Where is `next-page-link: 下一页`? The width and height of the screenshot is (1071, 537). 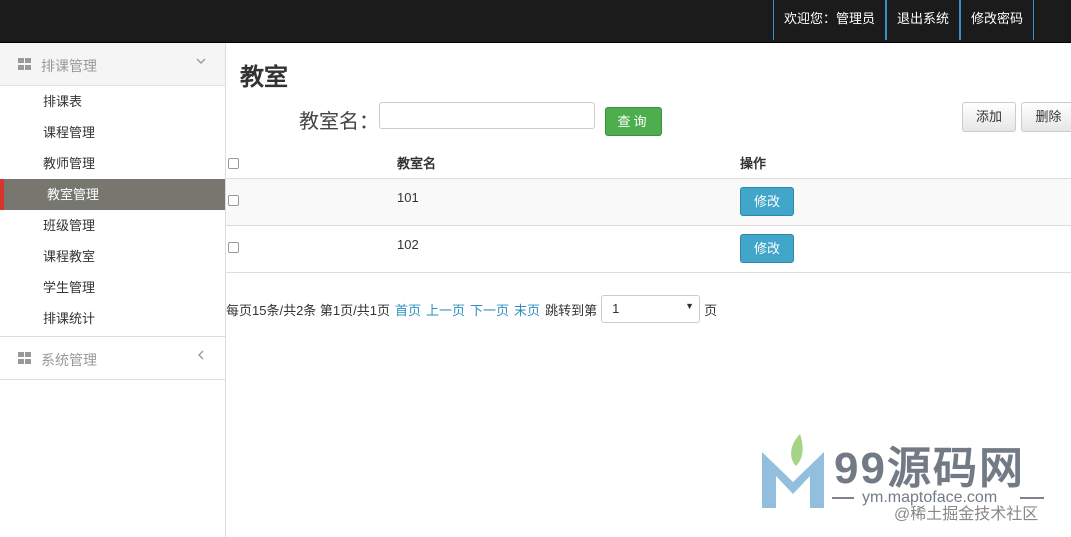
next-page-link: 下一页 is located at coordinates (489, 309).